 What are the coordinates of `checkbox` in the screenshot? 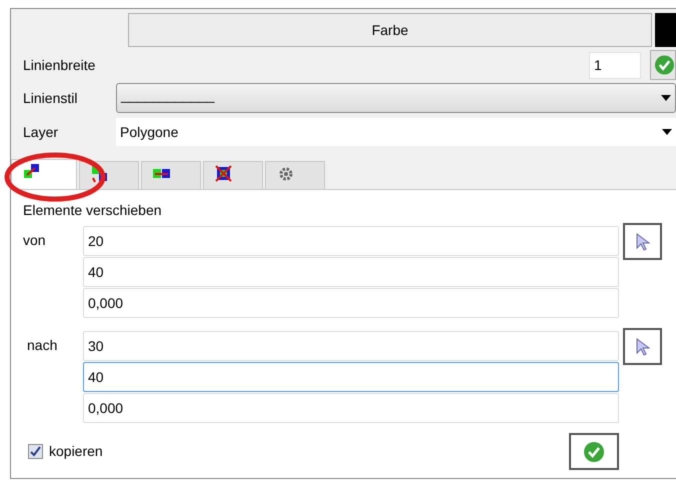 It's located at (35, 451).